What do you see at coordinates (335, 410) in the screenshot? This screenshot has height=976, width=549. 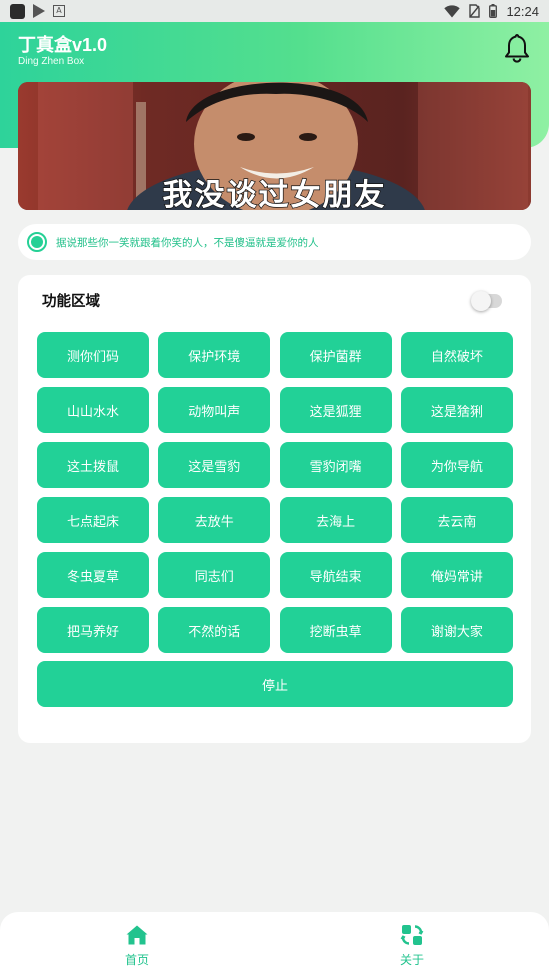 I see `function-button: 这是狐狸` at bounding box center [335, 410].